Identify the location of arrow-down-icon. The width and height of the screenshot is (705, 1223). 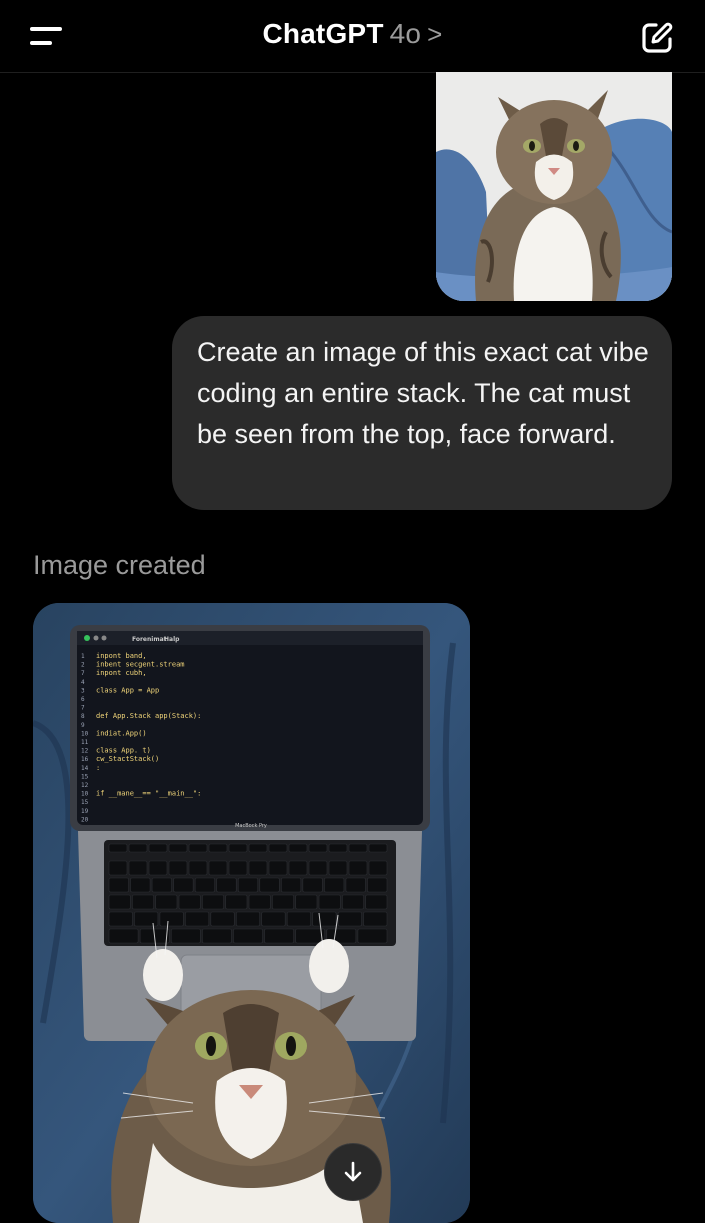
(353, 1171).